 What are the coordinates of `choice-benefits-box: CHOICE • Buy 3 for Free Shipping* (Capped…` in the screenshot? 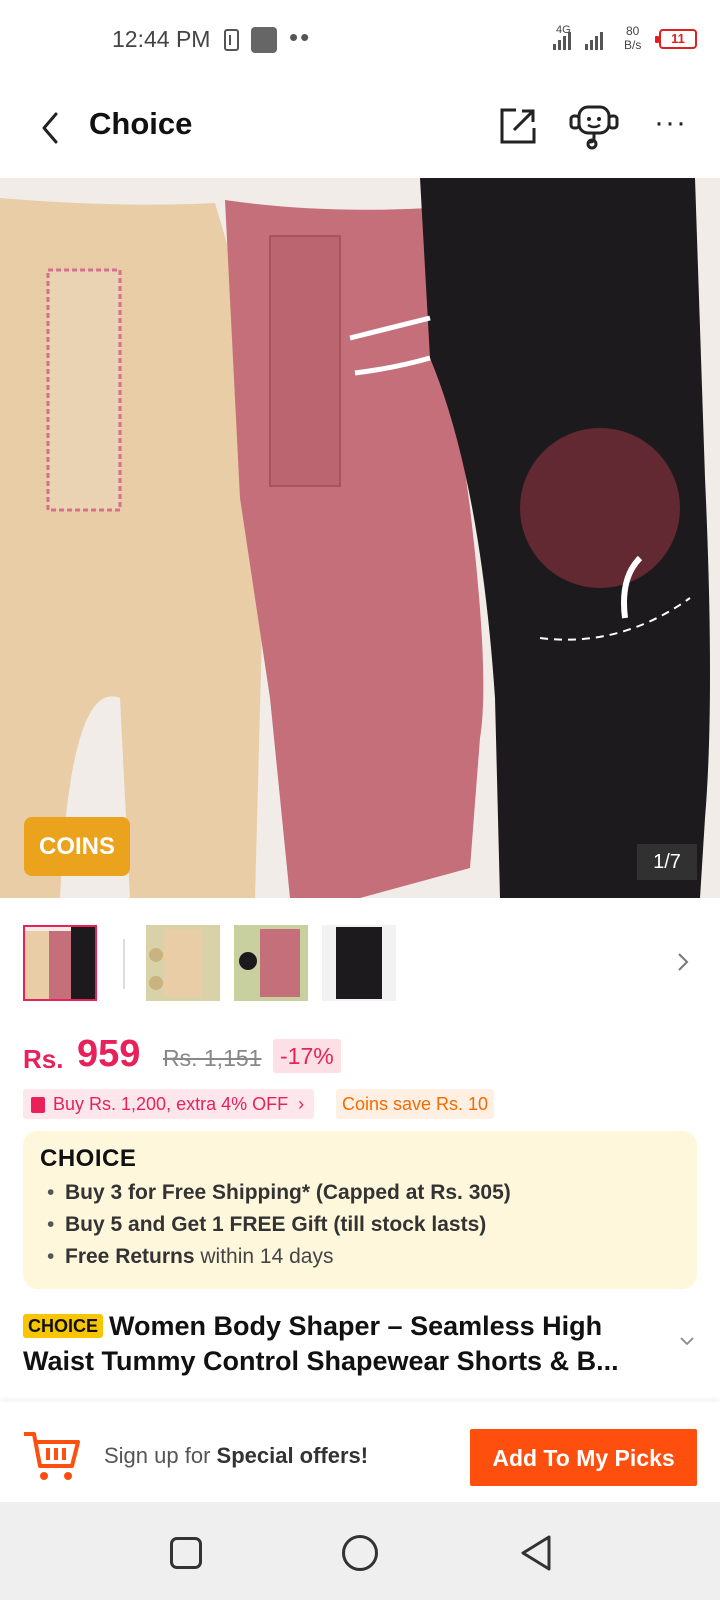 It's located at (360, 1210).